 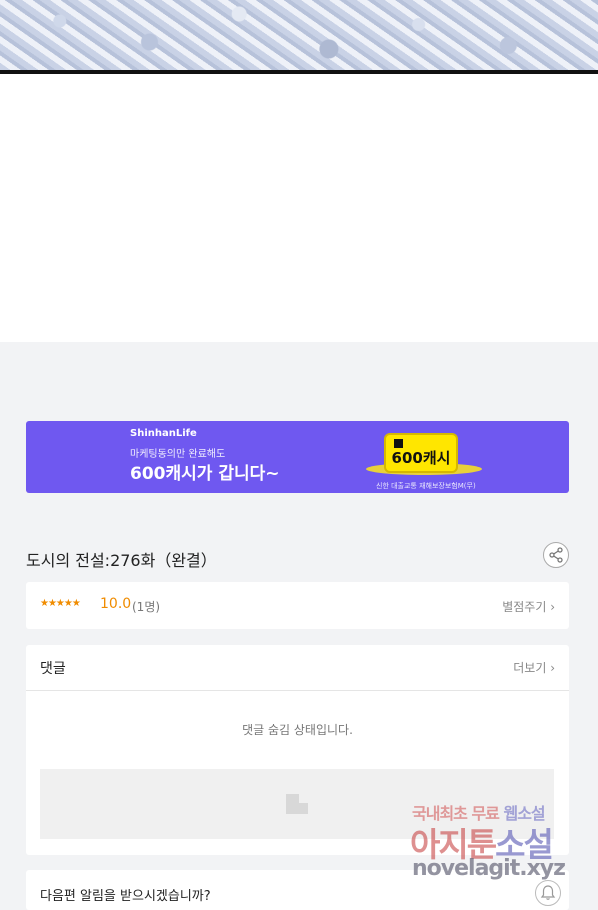 What do you see at coordinates (53, 669) in the screenshot?
I see `comments-label: 댓글` at bounding box center [53, 669].